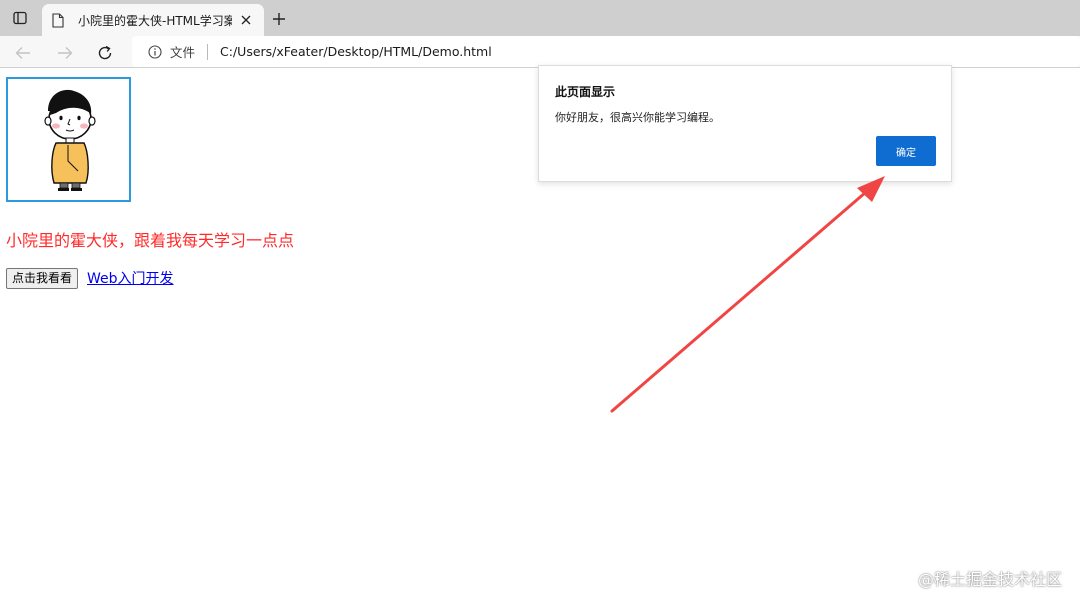 The image size is (1080, 608). What do you see at coordinates (42, 278) in the screenshot?
I see `click-me-button: 点击我看看` at bounding box center [42, 278].